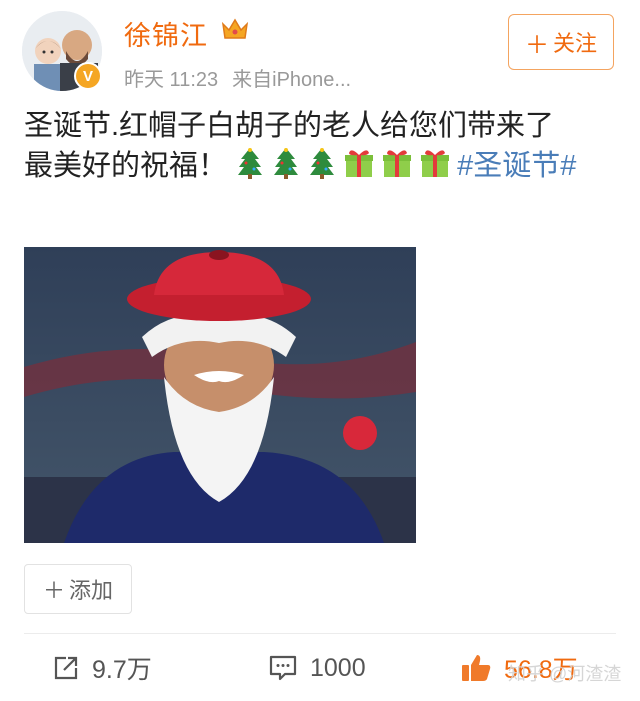  Describe the element at coordinates (476, 668) in the screenshot. I see `thumbs-up-icon` at that location.